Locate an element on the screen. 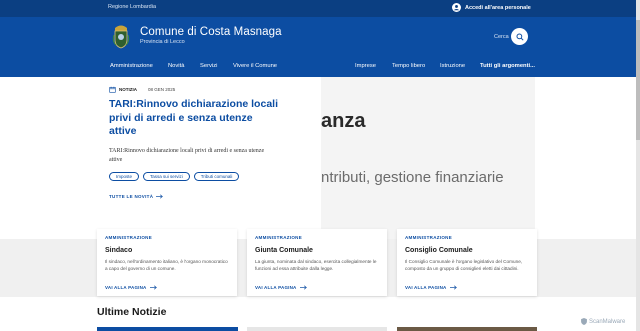  nav-item-servizi: Servizi is located at coordinates (208, 66).